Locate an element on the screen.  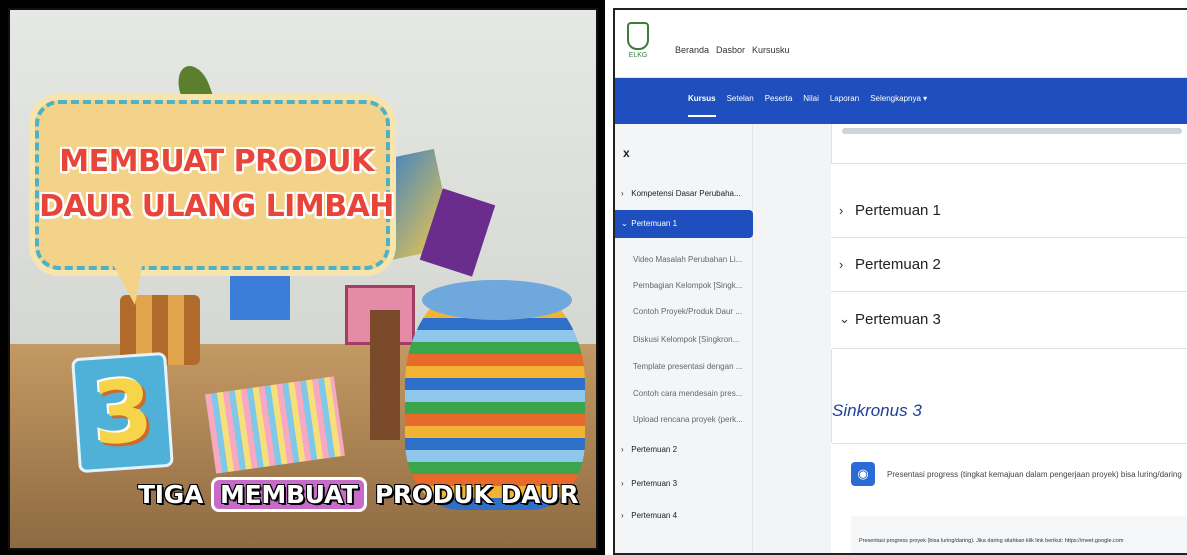
truncated-text is located at coordinates (1012, 131).